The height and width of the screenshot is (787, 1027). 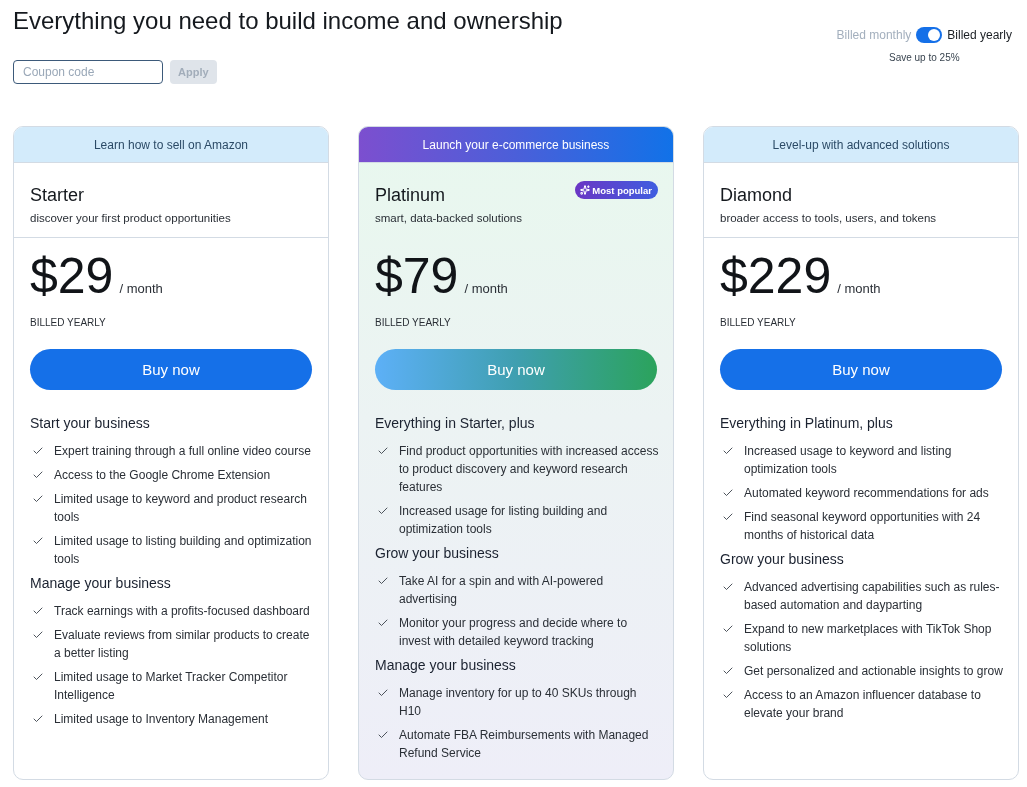 What do you see at coordinates (72, 276) in the screenshot?
I see `plan-price: $29` at bounding box center [72, 276].